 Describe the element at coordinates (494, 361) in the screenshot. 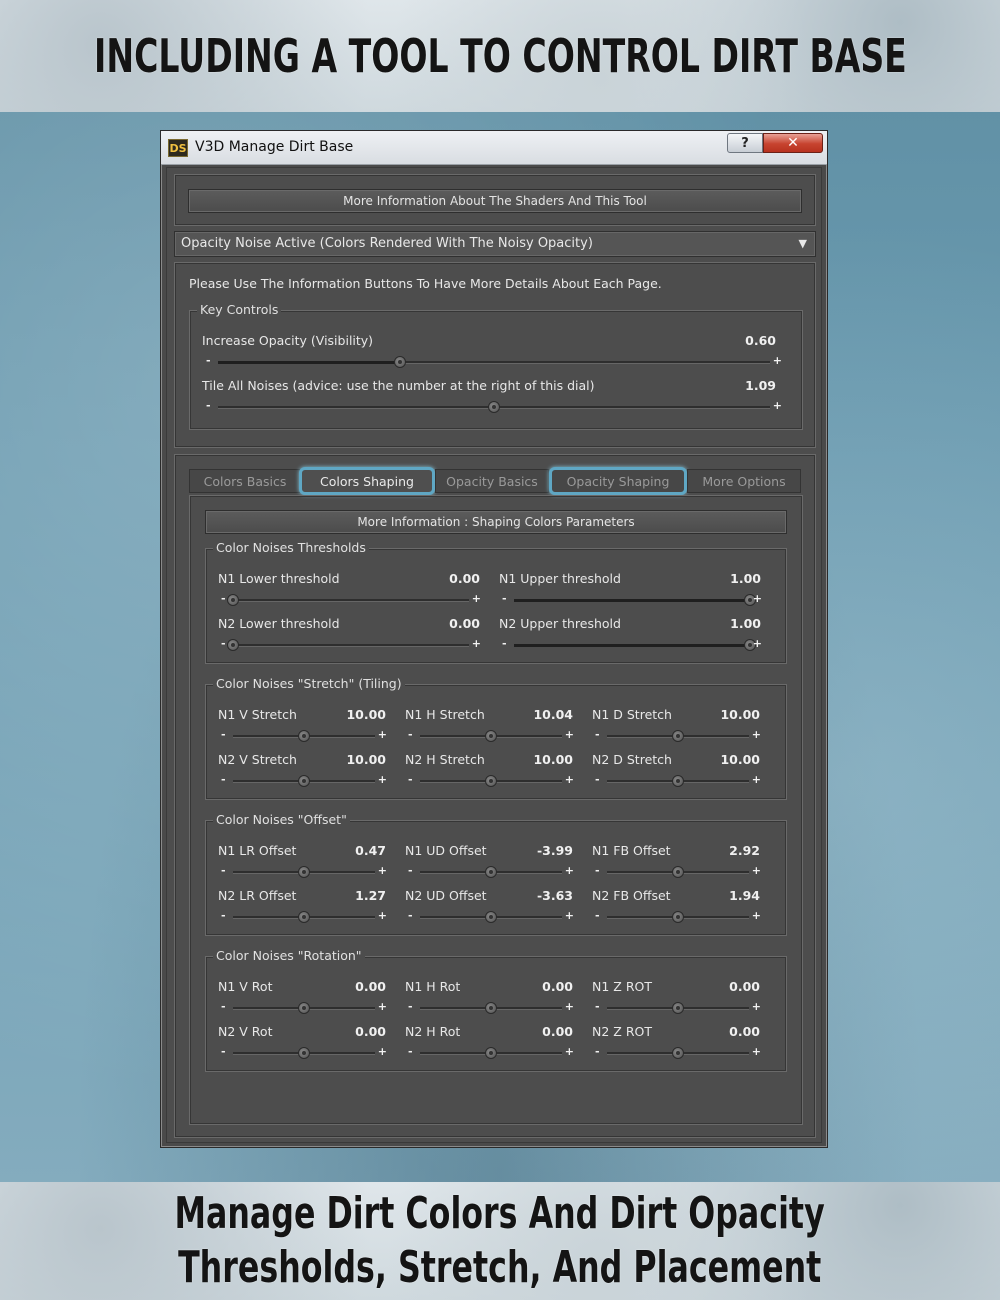

I see `opacity-slider: - +` at that location.